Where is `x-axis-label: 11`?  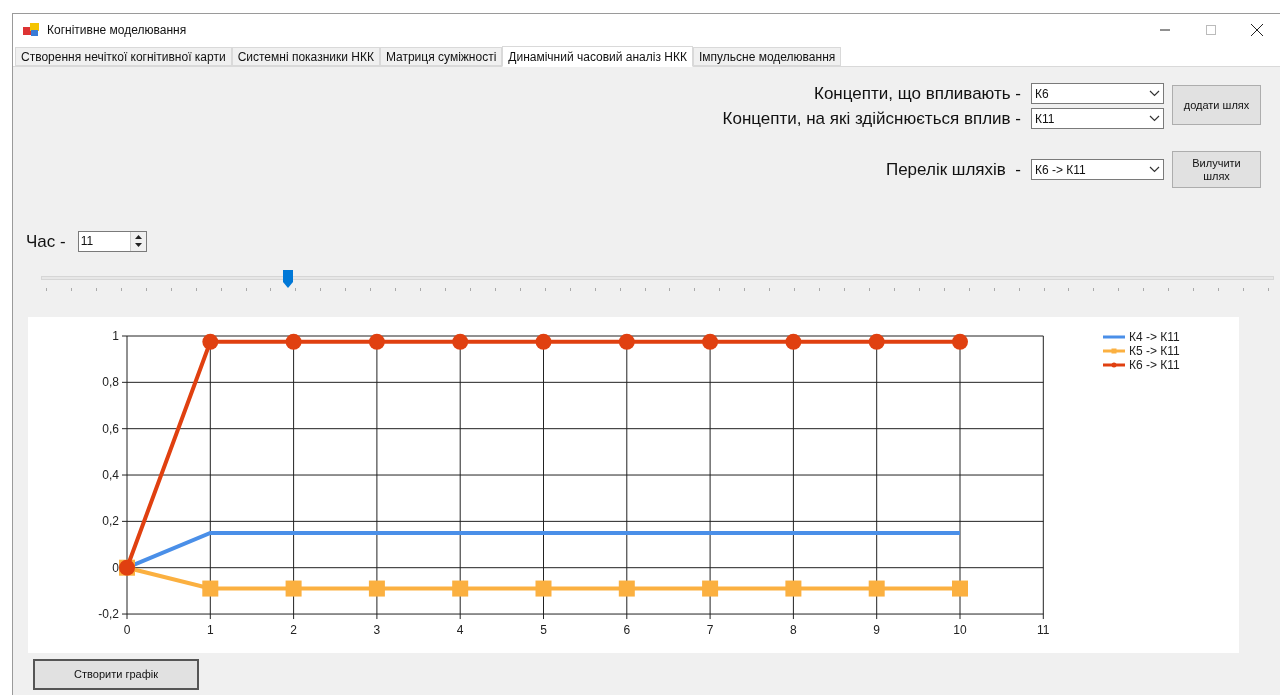 x-axis-label: 11 is located at coordinates (1043, 629).